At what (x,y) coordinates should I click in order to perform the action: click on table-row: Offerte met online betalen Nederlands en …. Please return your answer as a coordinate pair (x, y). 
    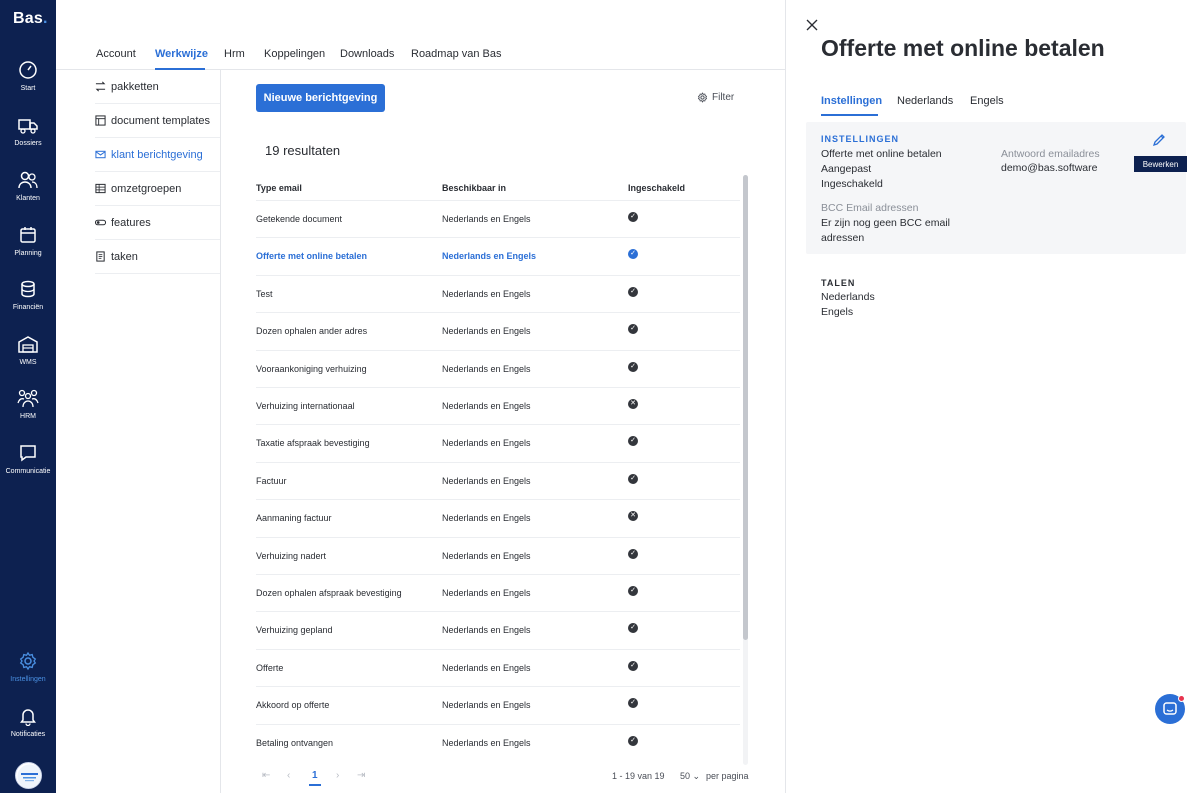
    Looking at the image, I should click on (498, 255).